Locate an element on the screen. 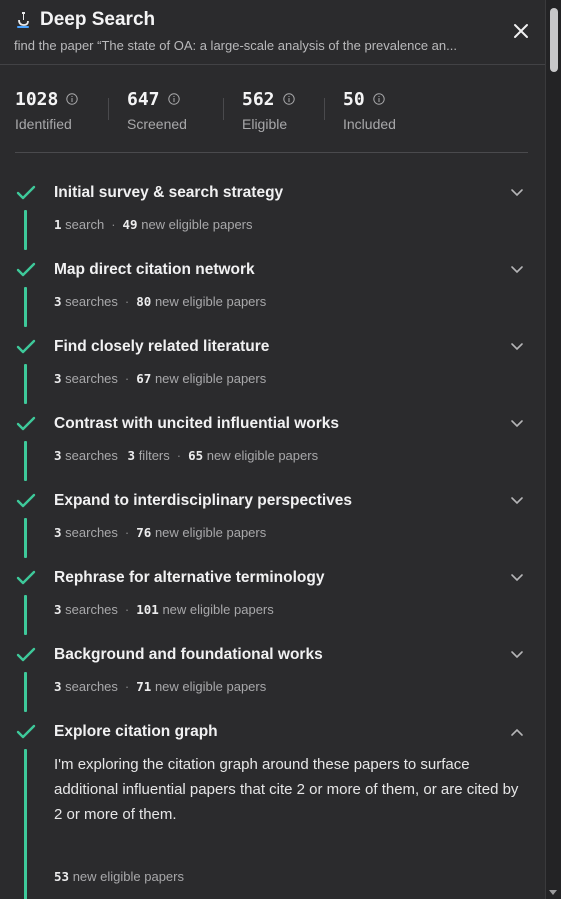  paper-count: 101 is located at coordinates (147, 609).